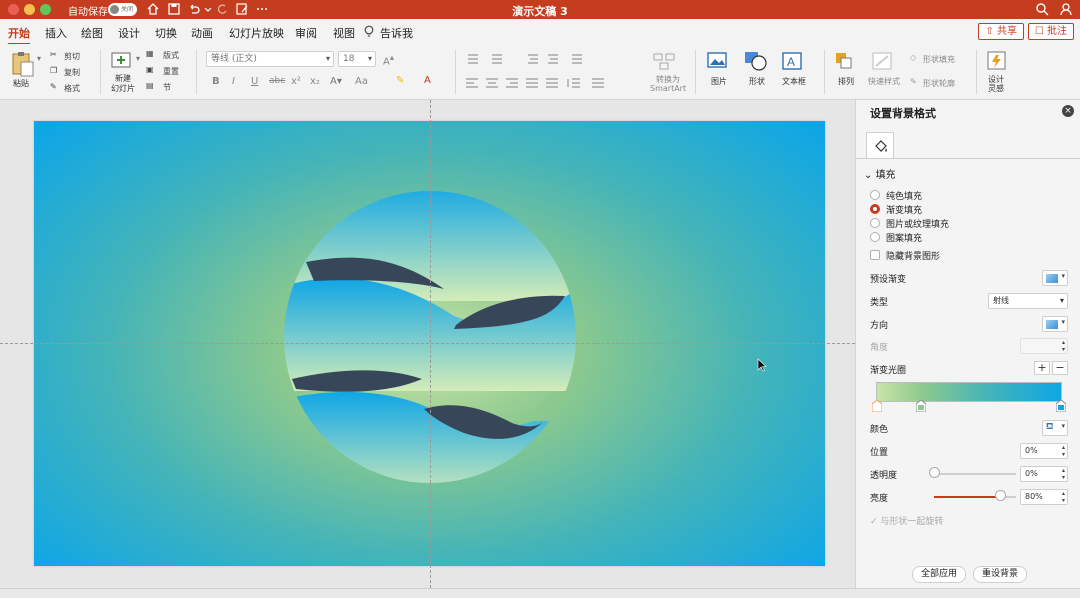 This screenshot has width=1080, height=598. I want to click on share-button: ⇧ 共享, so click(1001, 31).